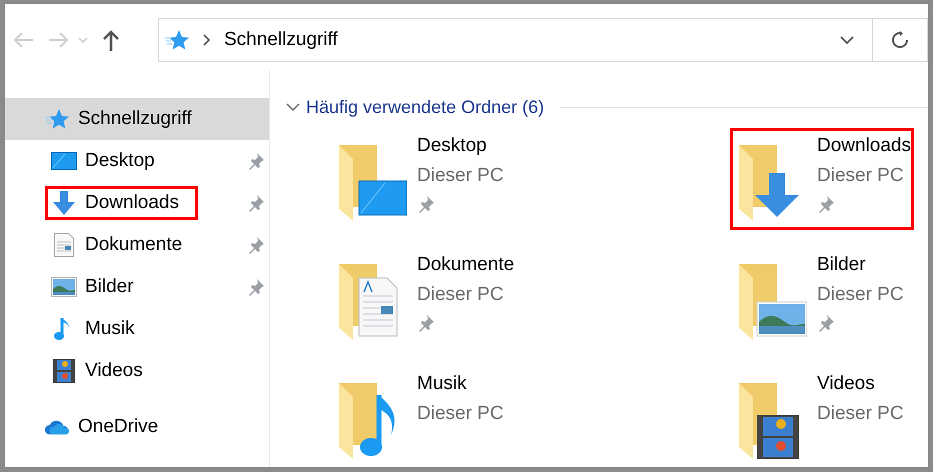 The height and width of the screenshot is (472, 933). I want to click on sidebar-label: Dokumente, so click(133, 245).